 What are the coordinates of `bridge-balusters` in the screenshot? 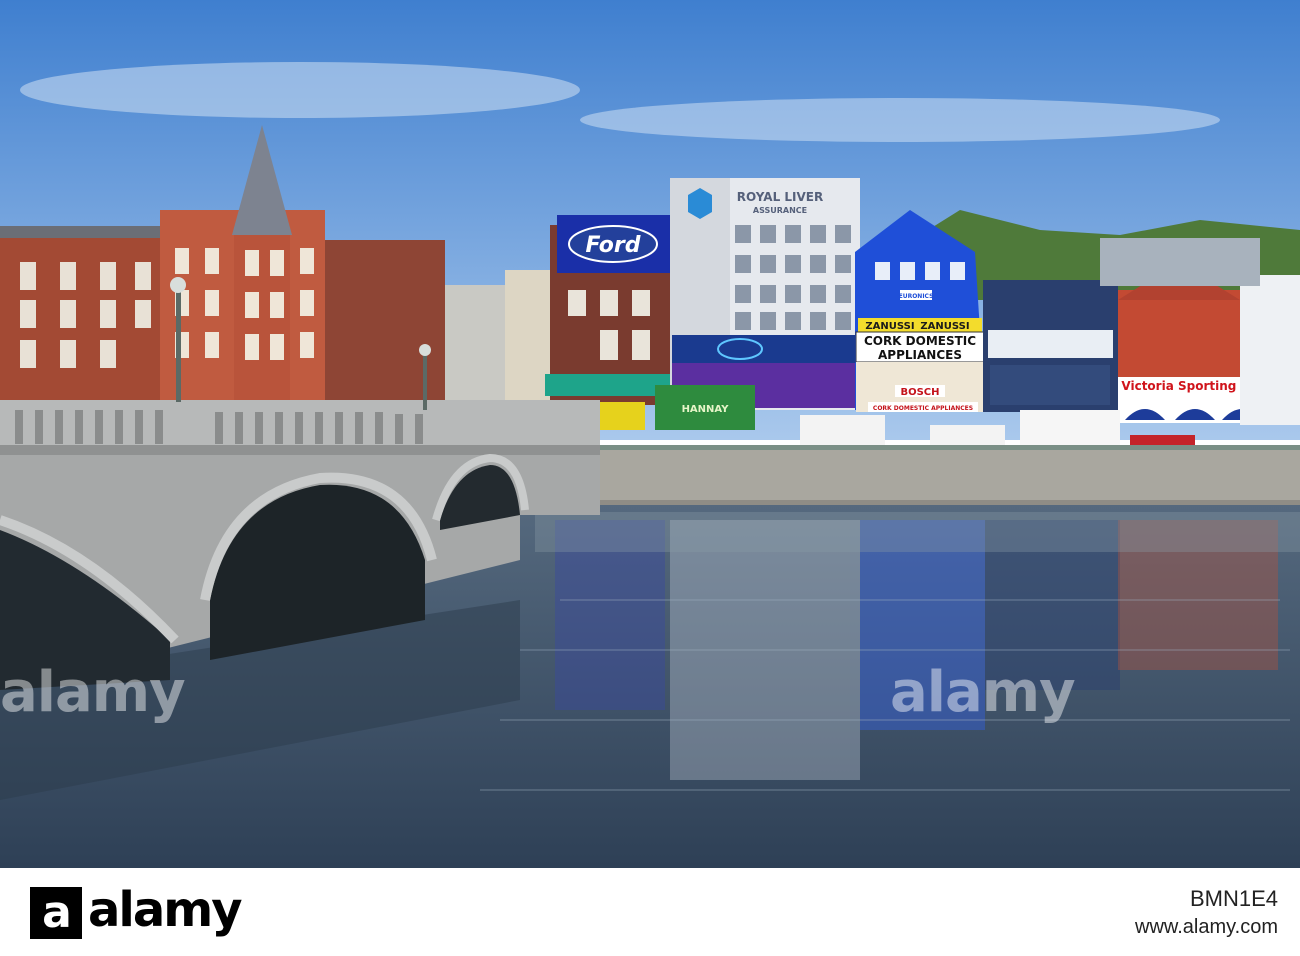 It's located at (219, 427).